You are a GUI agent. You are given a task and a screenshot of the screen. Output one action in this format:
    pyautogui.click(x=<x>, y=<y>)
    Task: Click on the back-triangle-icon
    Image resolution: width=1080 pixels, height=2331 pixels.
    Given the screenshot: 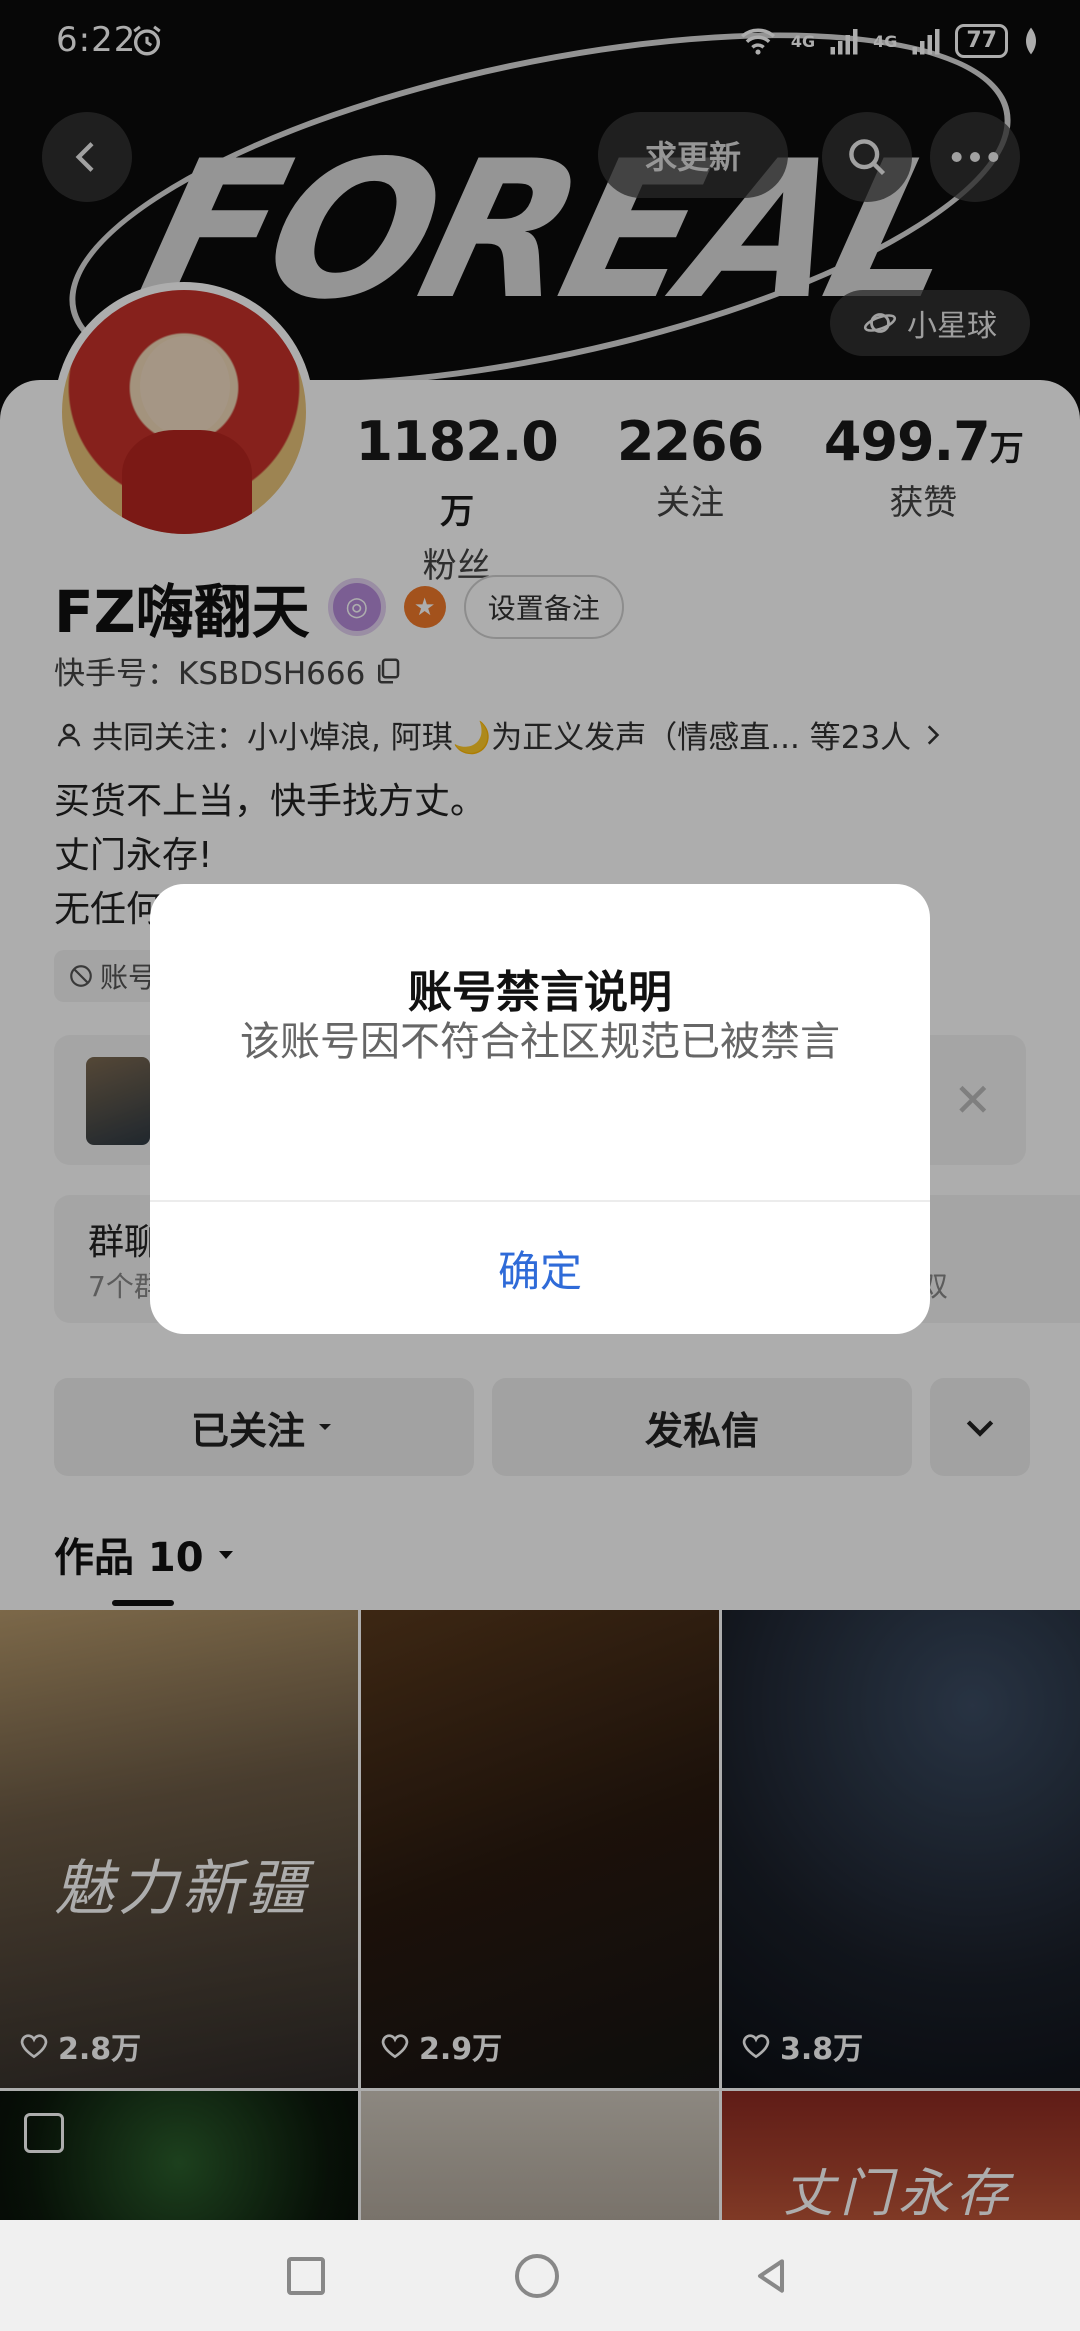 What is the action you would take?
    pyautogui.click(x=771, y=2276)
    